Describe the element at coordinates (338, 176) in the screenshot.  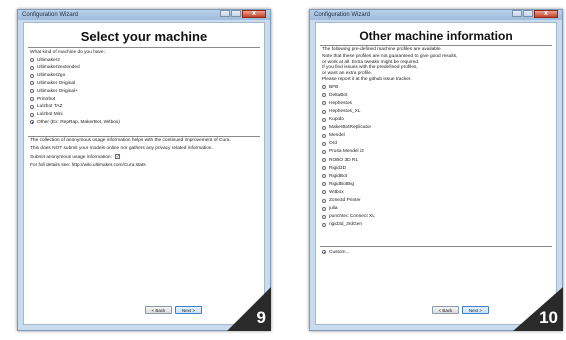
I see `option-label: RigidBot` at that location.